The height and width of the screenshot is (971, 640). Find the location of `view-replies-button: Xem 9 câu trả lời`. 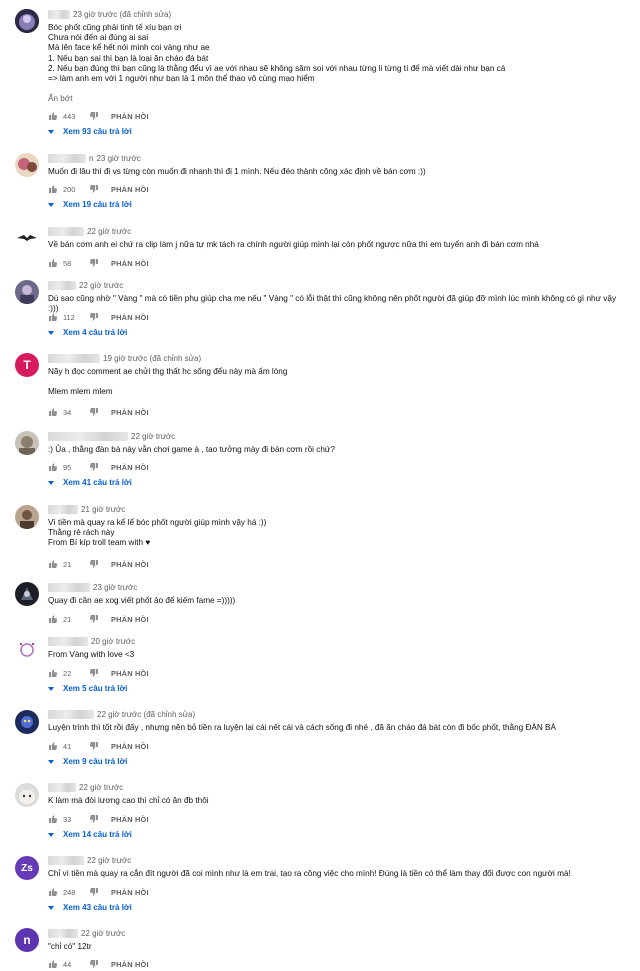

view-replies-button: Xem 9 câu trả lời is located at coordinates (87, 761).